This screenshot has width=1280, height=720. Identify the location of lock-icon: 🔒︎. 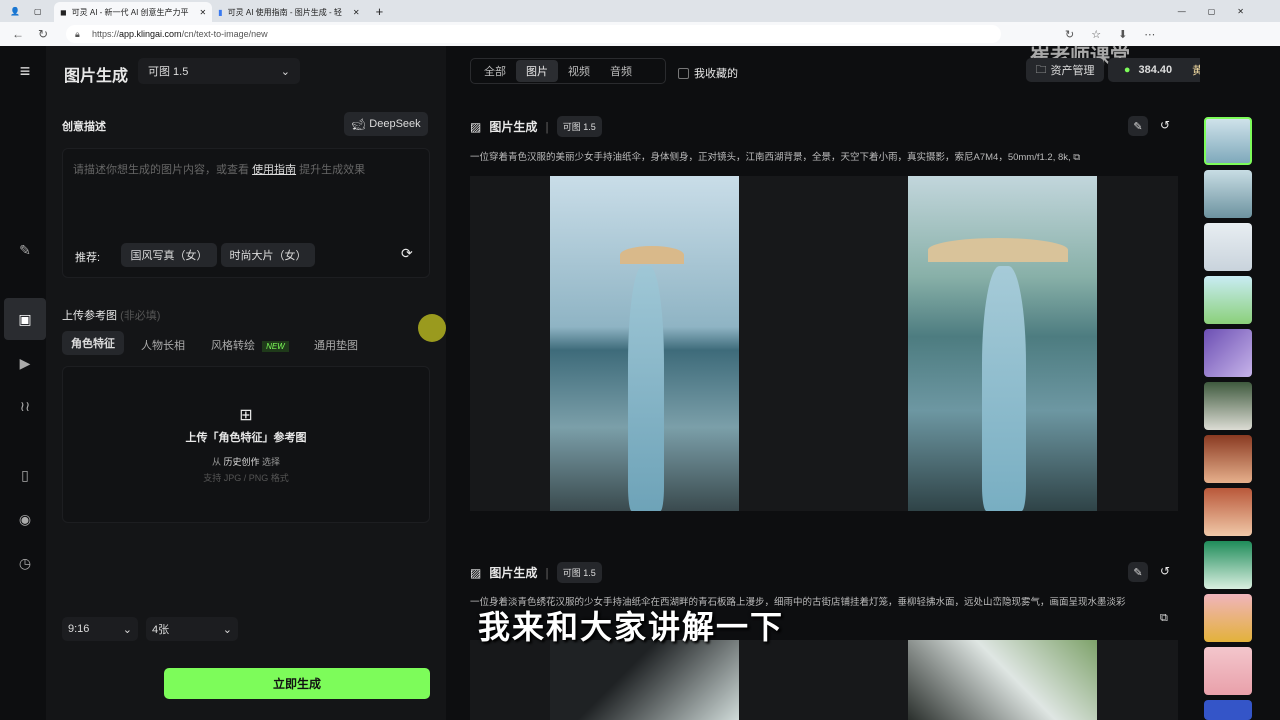
(77, 34).